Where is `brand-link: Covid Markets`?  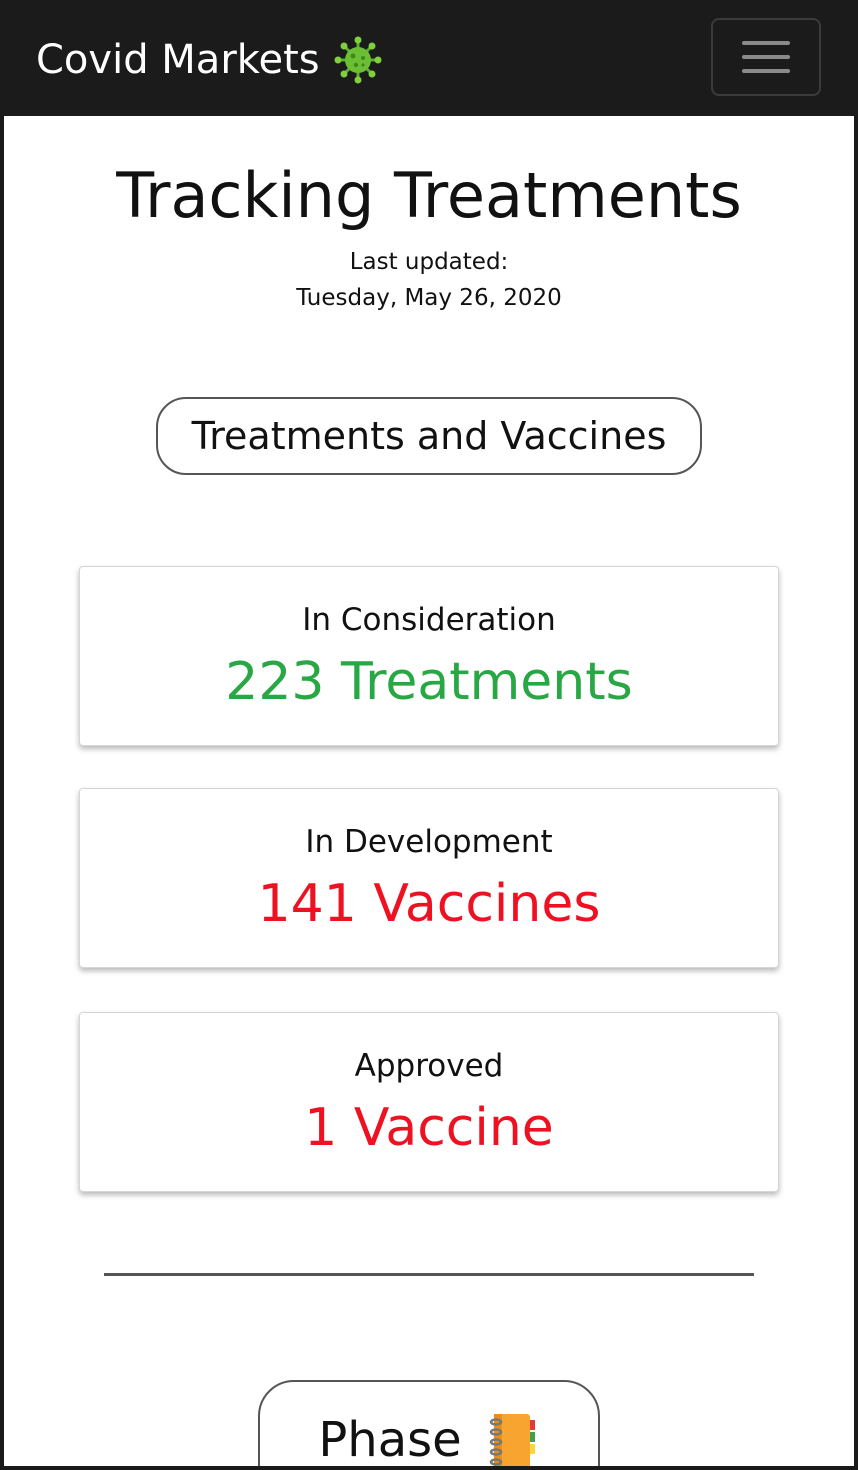 brand-link: Covid Markets is located at coordinates (209, 60).